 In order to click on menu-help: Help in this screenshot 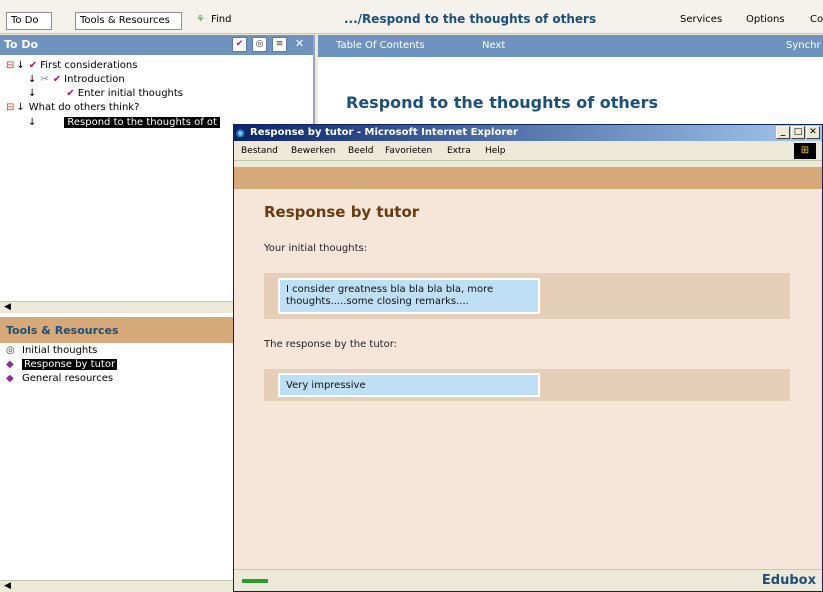, I will do `click(495, 151)`.